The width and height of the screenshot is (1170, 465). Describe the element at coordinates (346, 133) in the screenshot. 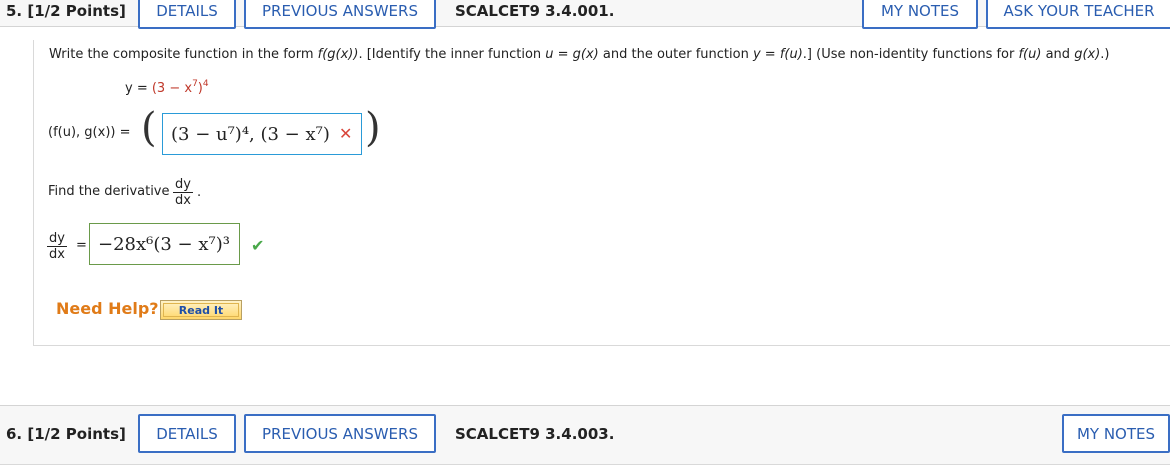

I see `incorrect-icon: ✕` at that location.